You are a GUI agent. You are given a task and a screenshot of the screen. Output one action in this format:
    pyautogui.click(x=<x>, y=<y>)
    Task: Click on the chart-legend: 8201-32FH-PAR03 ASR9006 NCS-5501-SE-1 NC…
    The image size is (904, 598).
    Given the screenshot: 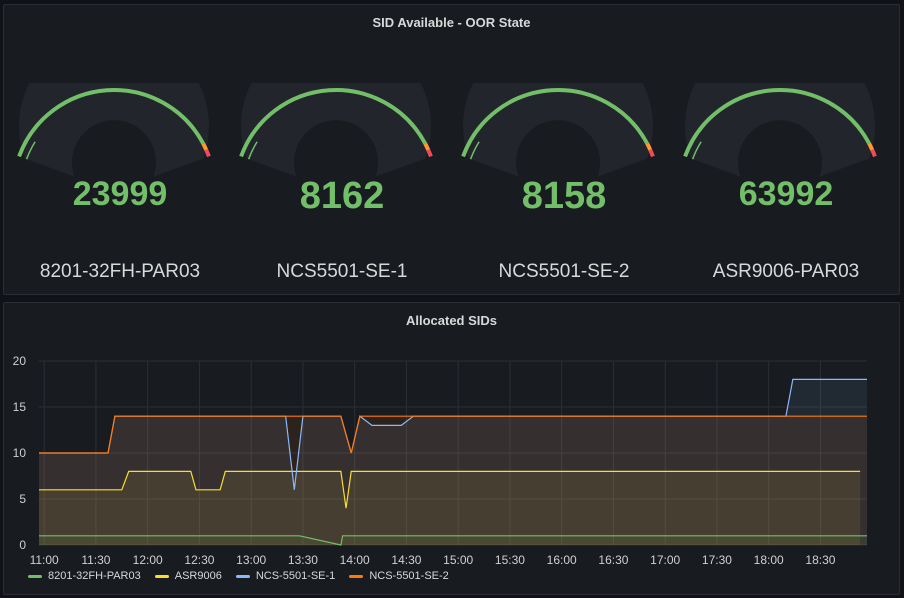 What is the action you would take?
    pyautogui.click(x=238, y=576)
    